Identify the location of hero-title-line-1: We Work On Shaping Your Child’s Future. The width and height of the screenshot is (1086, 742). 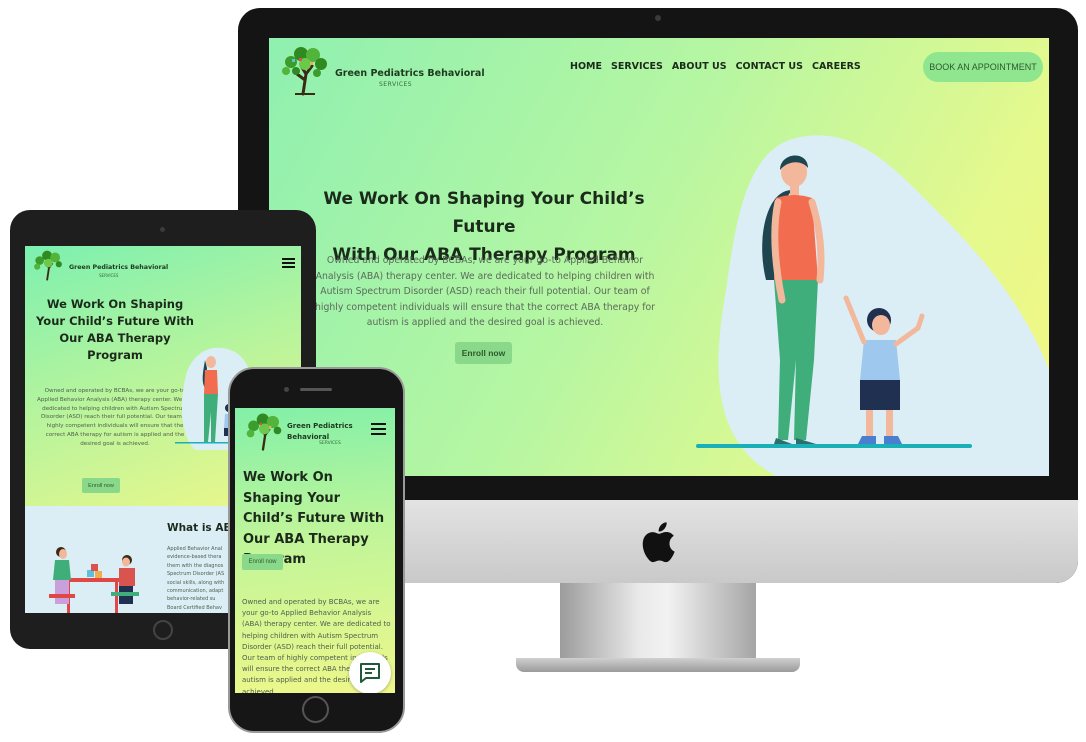
(484, 213).